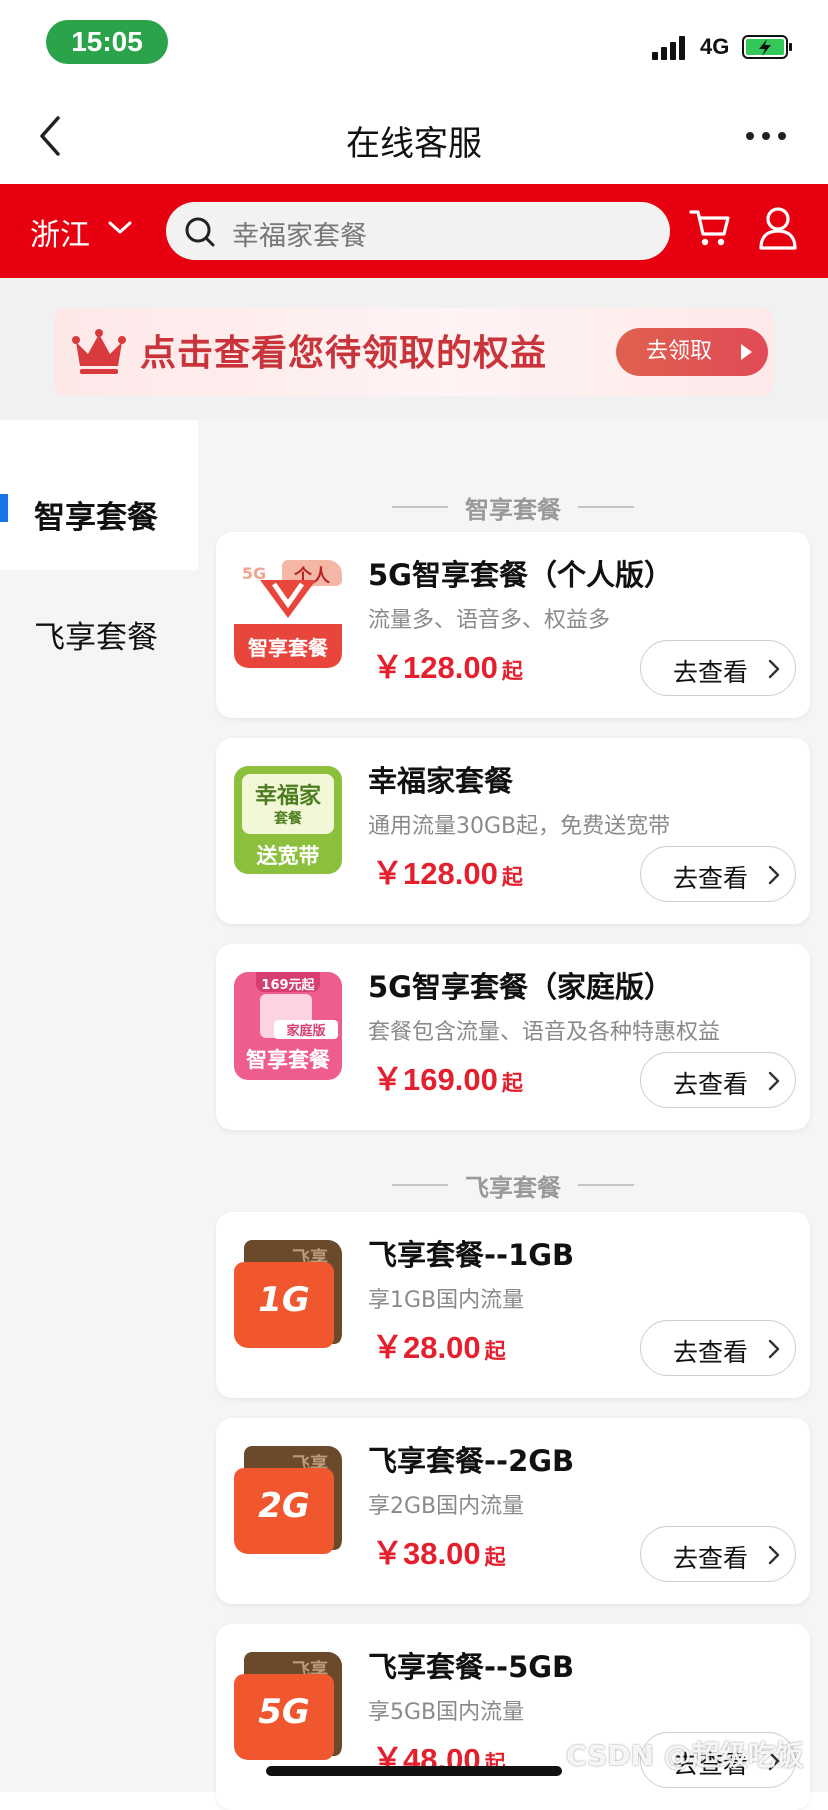  I want to click on package-title: 5G智享套餐（个人版）, so click(520, 575).